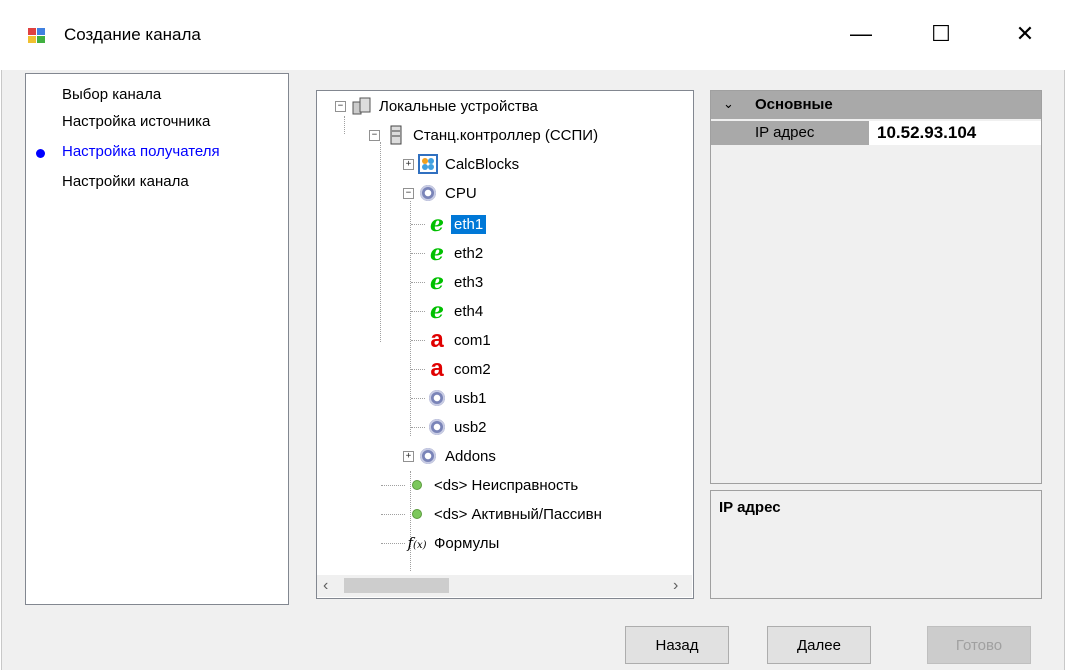 The image size is (1065, 671). What do you see at coordinates (460, 368) in the screenshot?
I see `tree-node-com2: a com2` at bounding box center [460, 368].